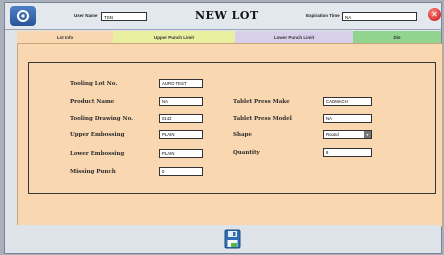 The height and width of the screenshot is (255, 444). What do you see at coordinates (93, 172) in the screenshot?
I see `missing-punch-label: Missing Punch` at bounding box center [93, 172].